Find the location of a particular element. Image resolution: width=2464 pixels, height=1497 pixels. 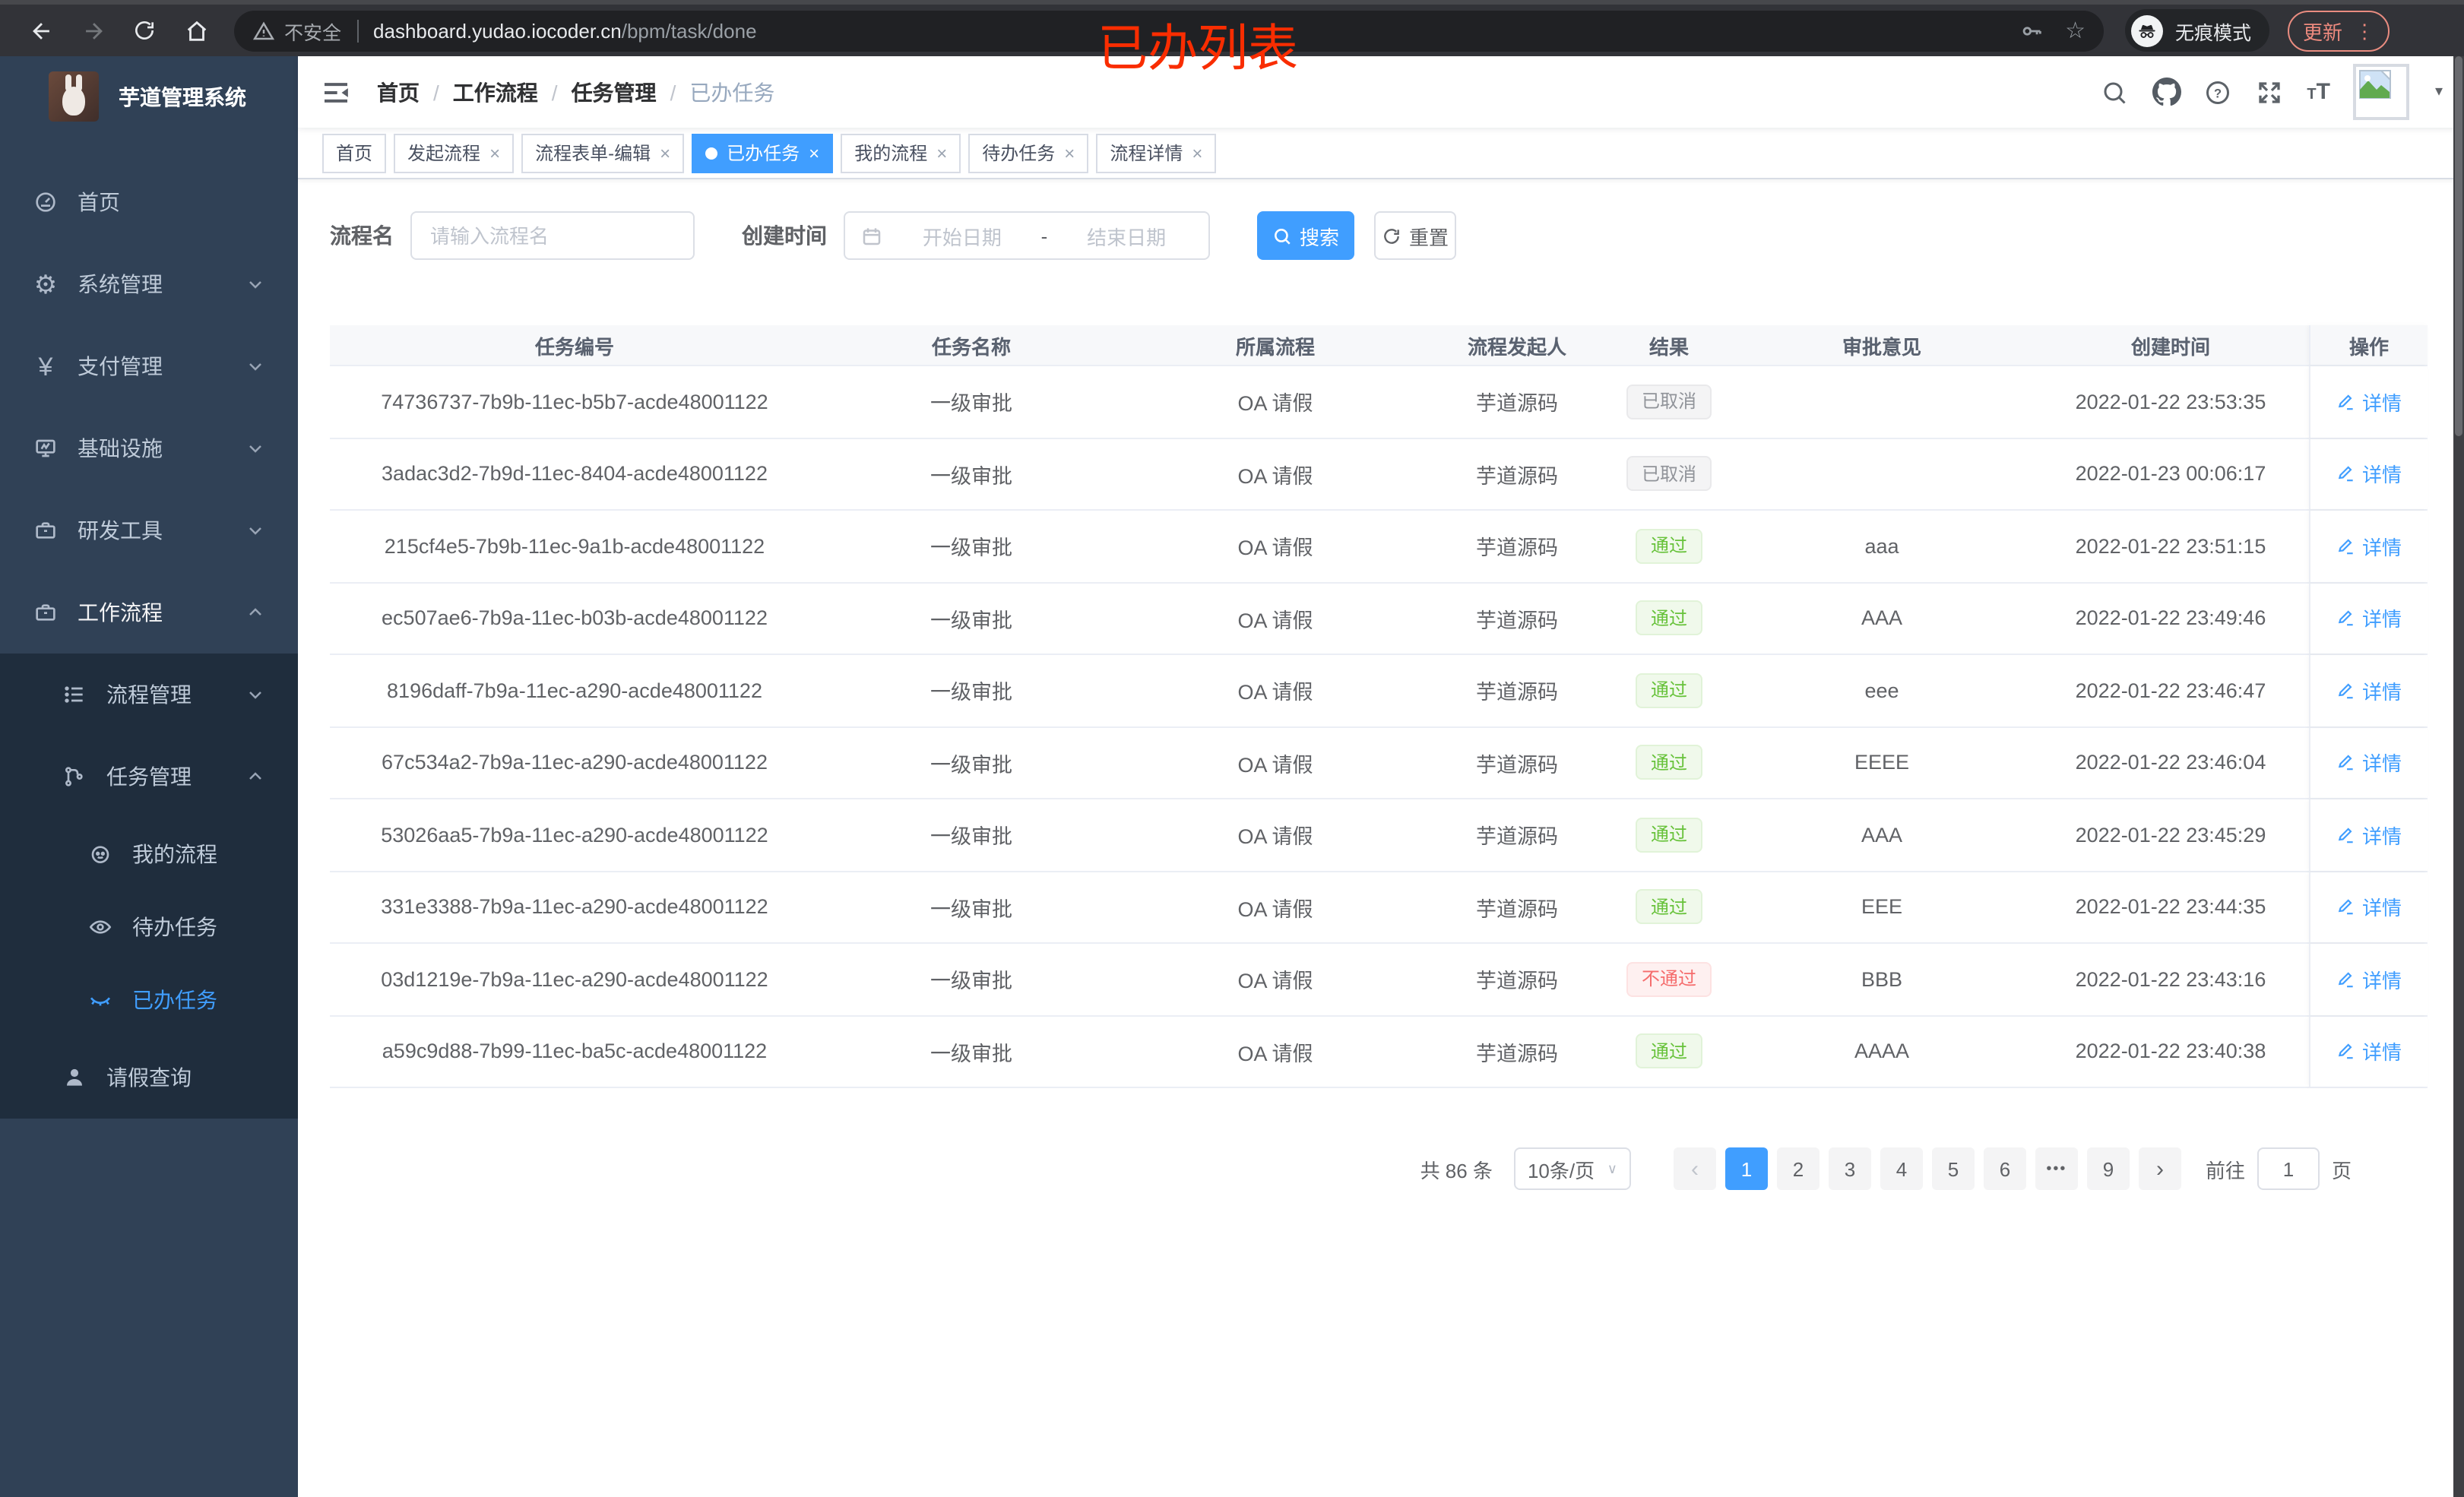

end-date-placeholder: 结束日期 is located at coordinates (1126, 235).